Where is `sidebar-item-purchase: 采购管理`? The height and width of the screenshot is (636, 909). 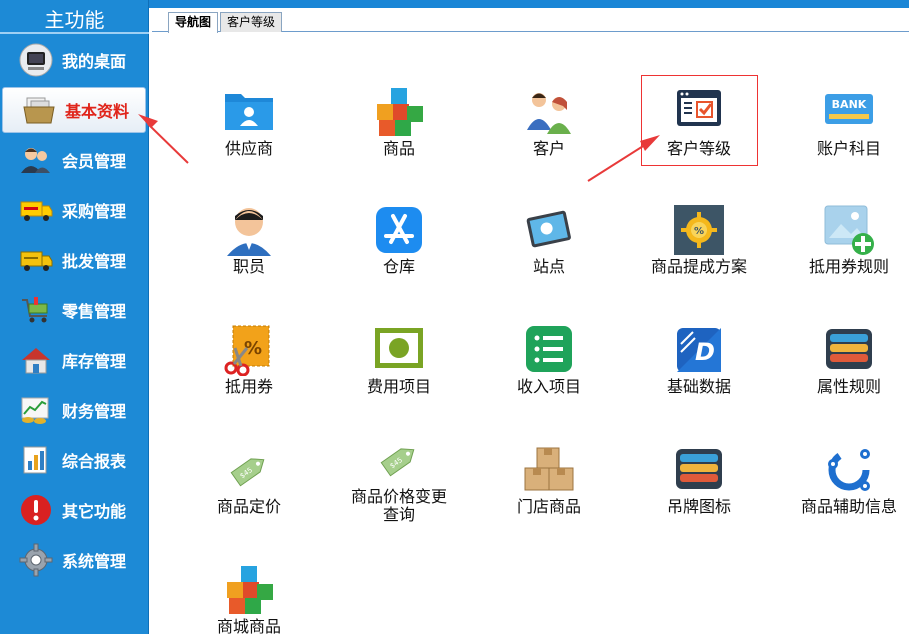 sidebar-item-purchase: 采购管理 is located at coordinates (74, 210).